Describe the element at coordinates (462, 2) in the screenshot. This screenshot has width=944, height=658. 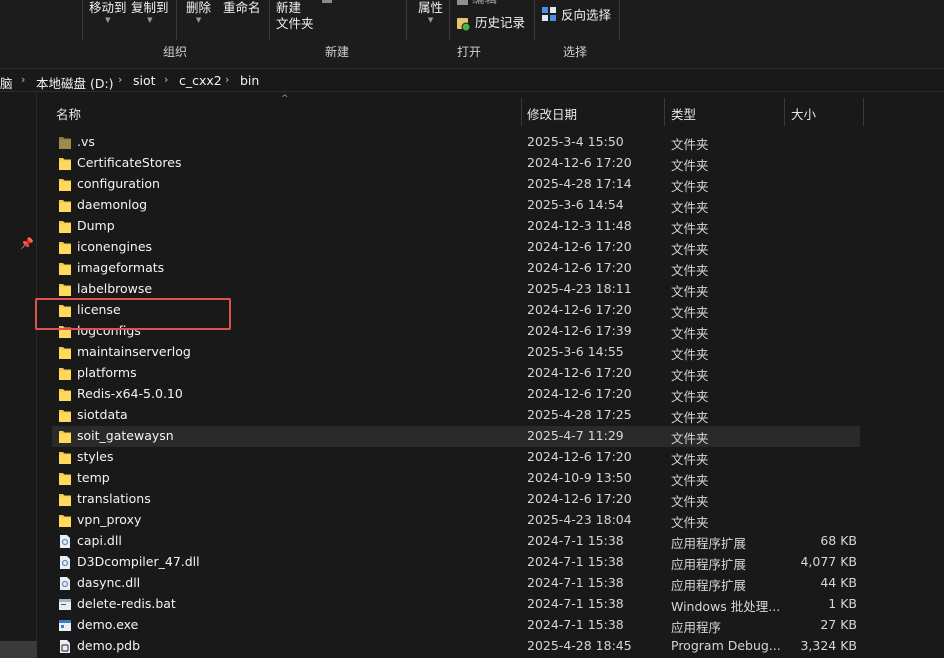
I see `edit-icon` at that location.